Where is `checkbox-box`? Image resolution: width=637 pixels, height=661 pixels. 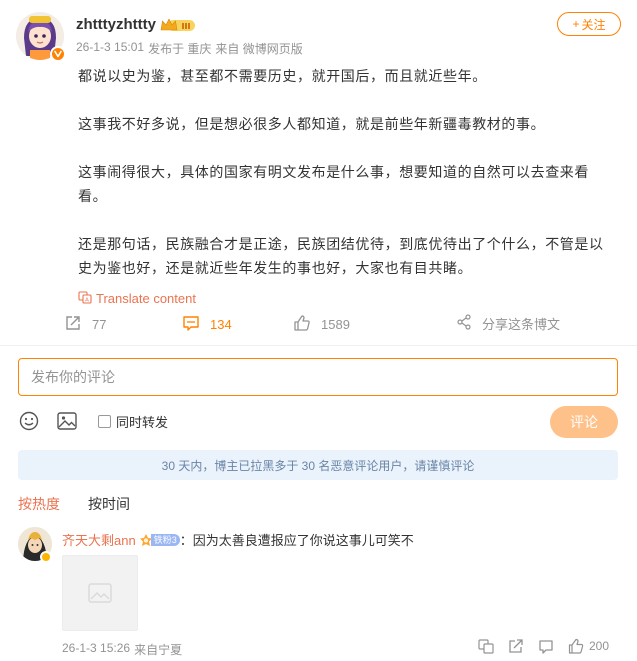
checkbox-box is located at coordinates (104, 421).